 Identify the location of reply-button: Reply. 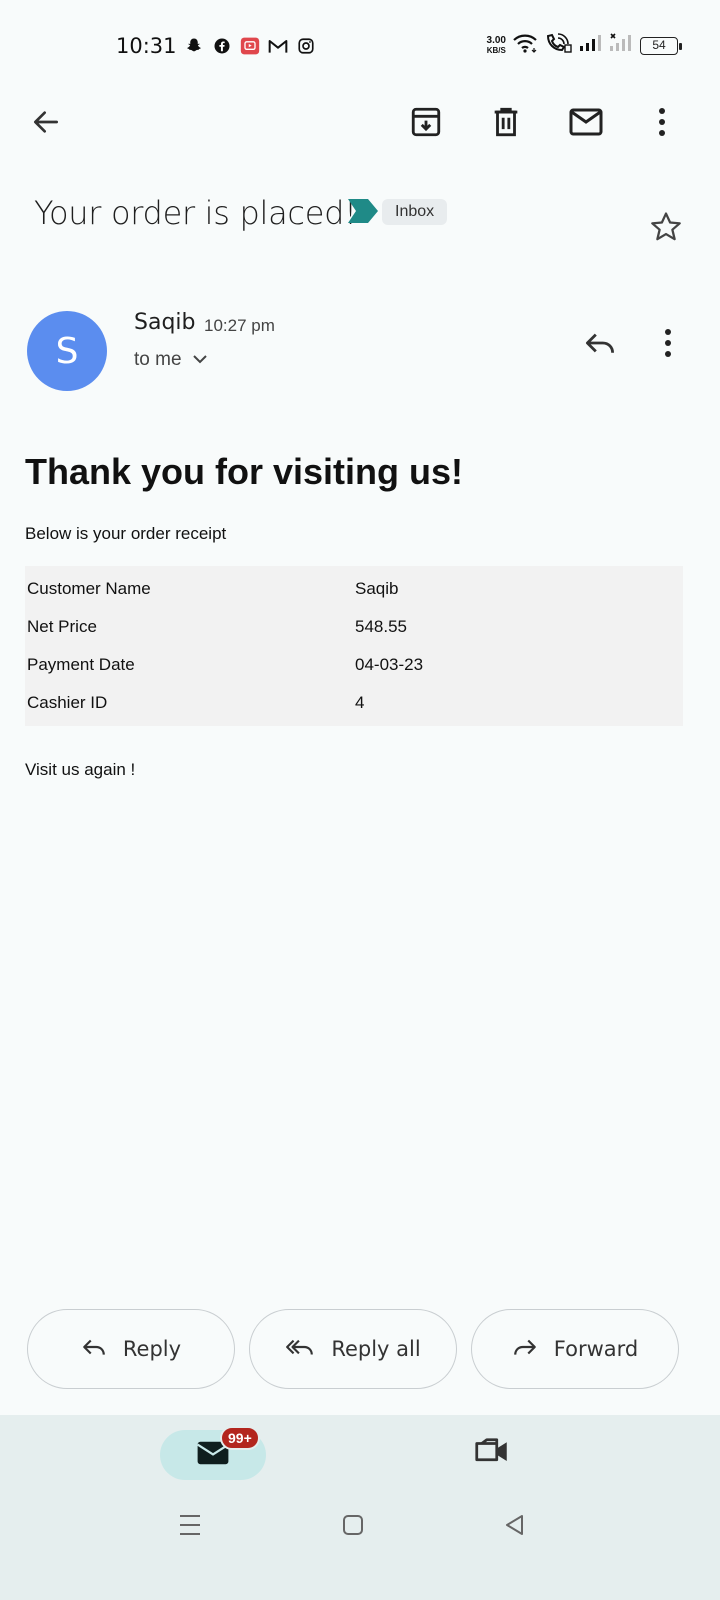
(131, 1349).